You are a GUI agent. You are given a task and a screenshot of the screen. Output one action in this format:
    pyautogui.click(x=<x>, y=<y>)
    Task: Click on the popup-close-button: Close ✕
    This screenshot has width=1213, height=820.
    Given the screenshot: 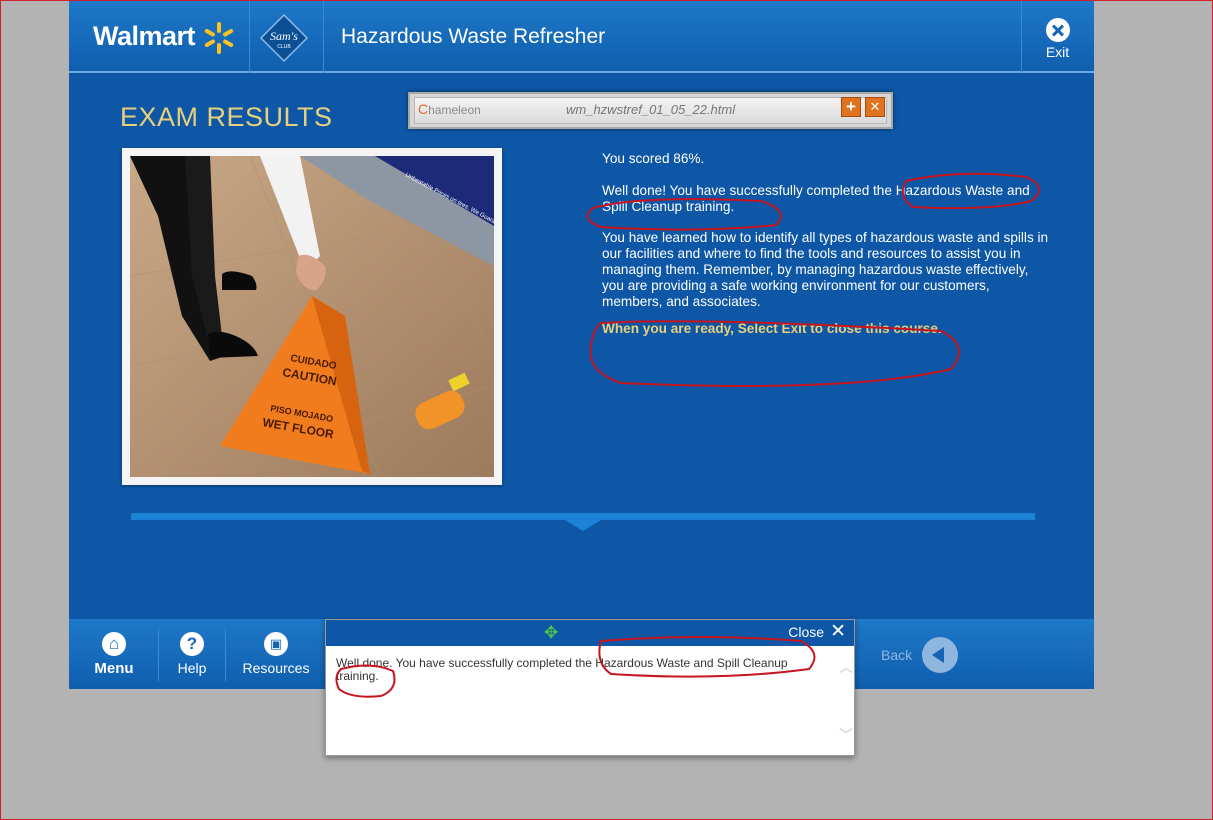 What is the action you would take?
    pyautogui.click(x=817, y=631)
    